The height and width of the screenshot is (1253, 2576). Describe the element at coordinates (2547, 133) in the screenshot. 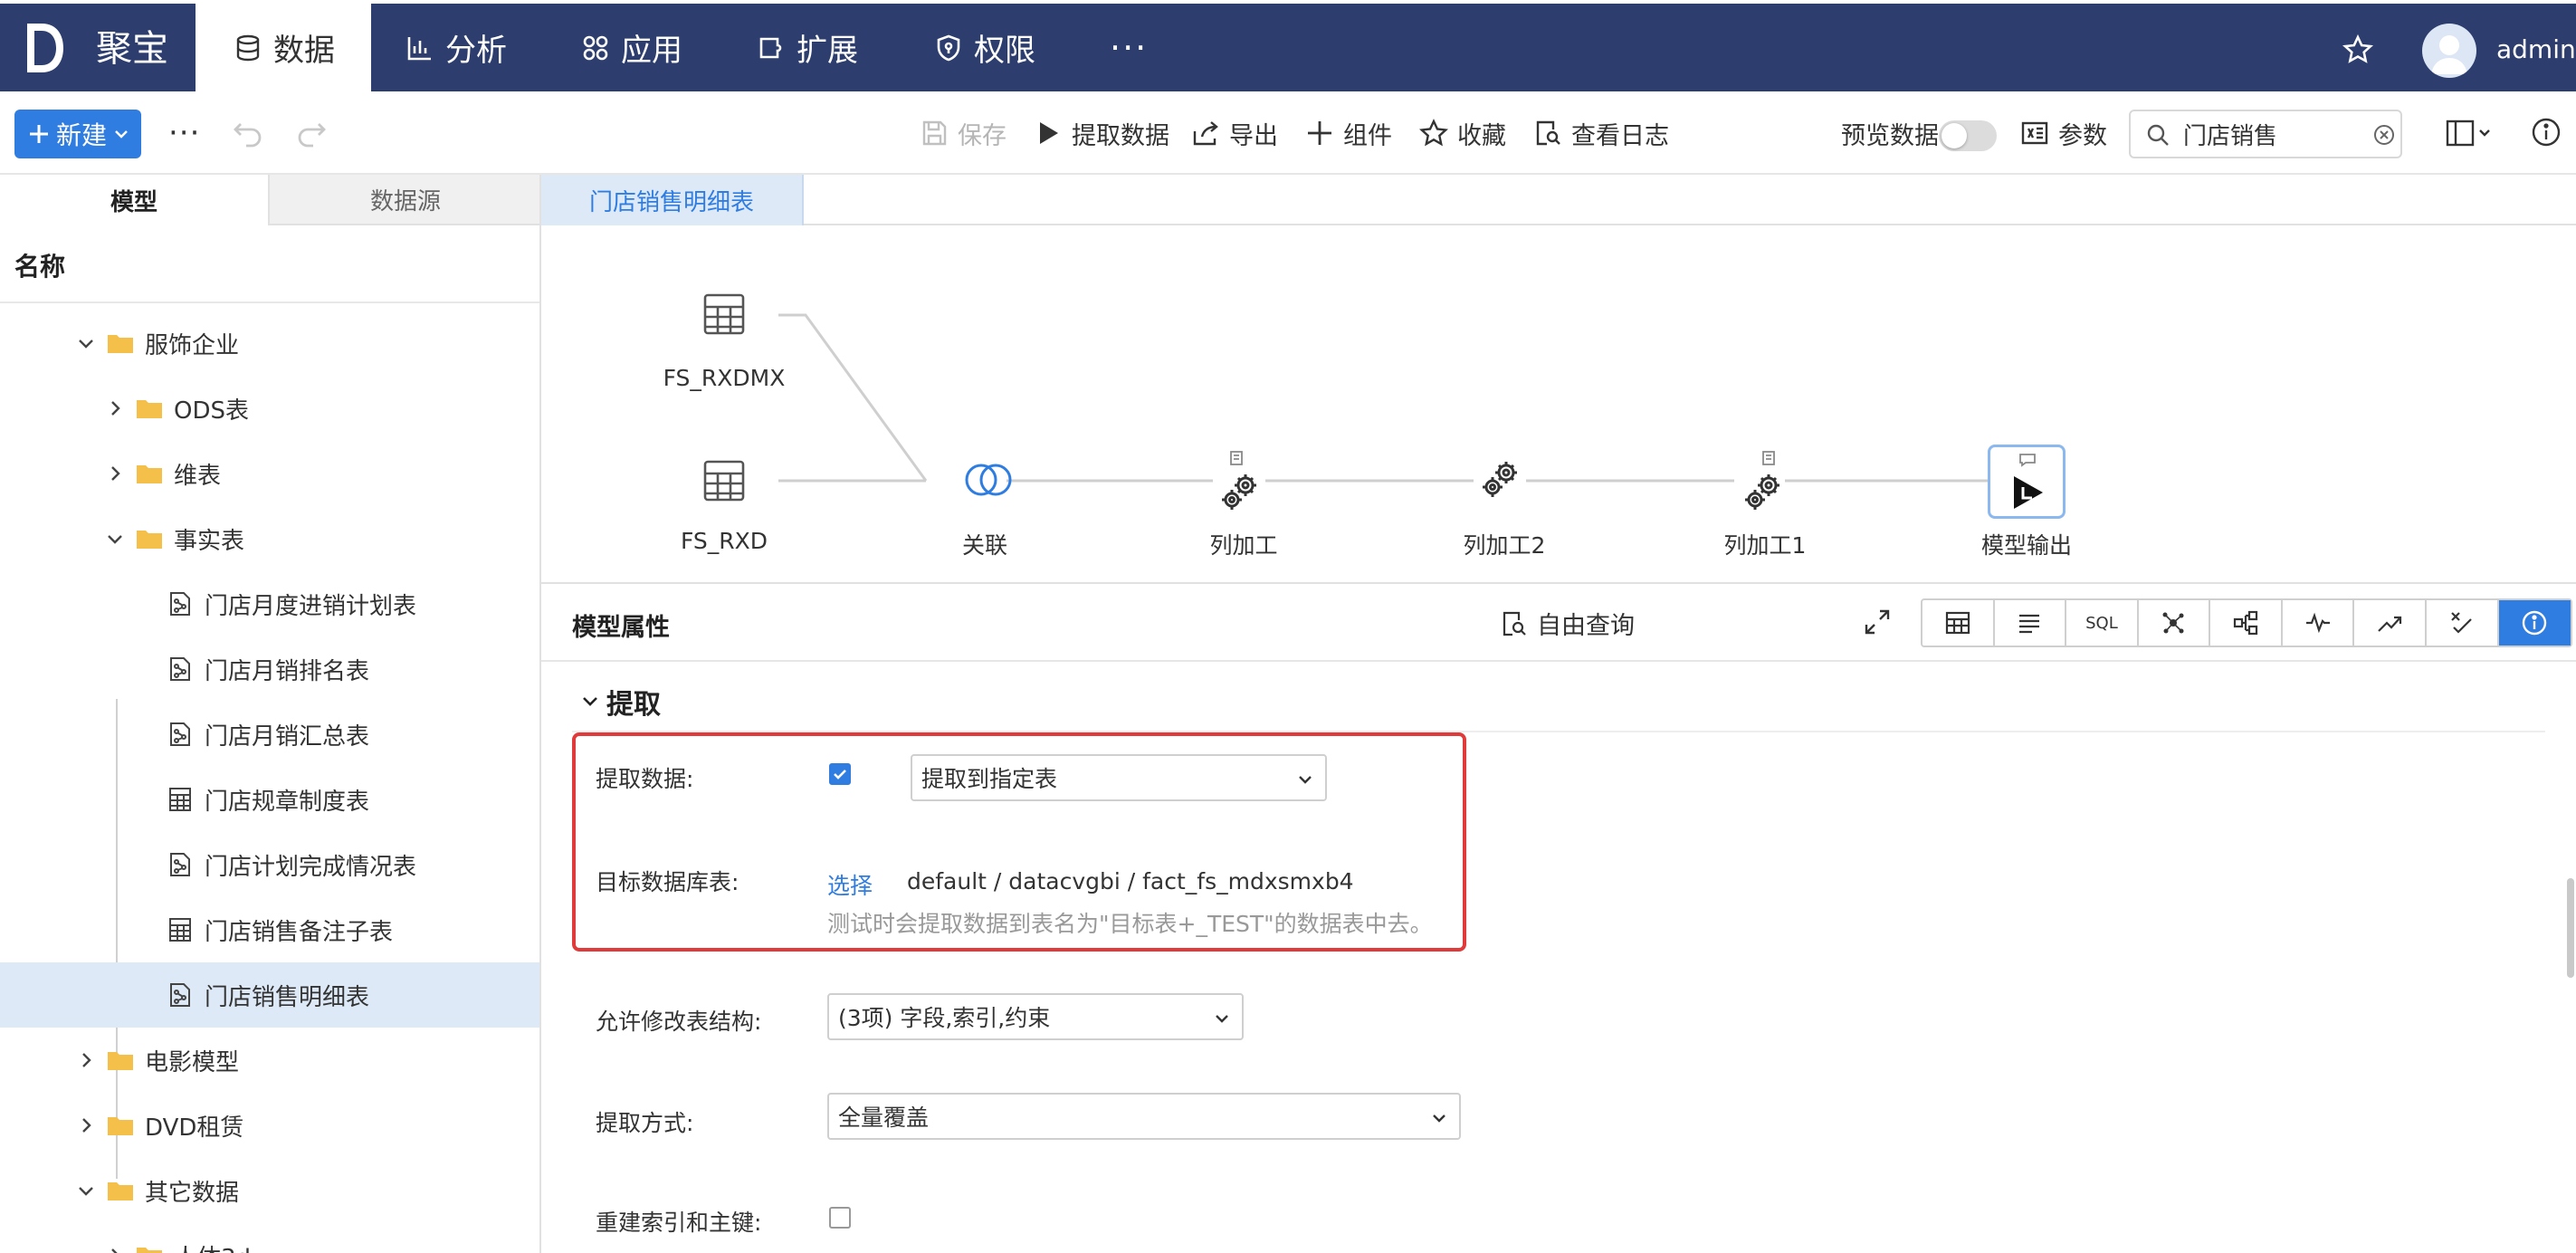

I see `info-icon` at that location.